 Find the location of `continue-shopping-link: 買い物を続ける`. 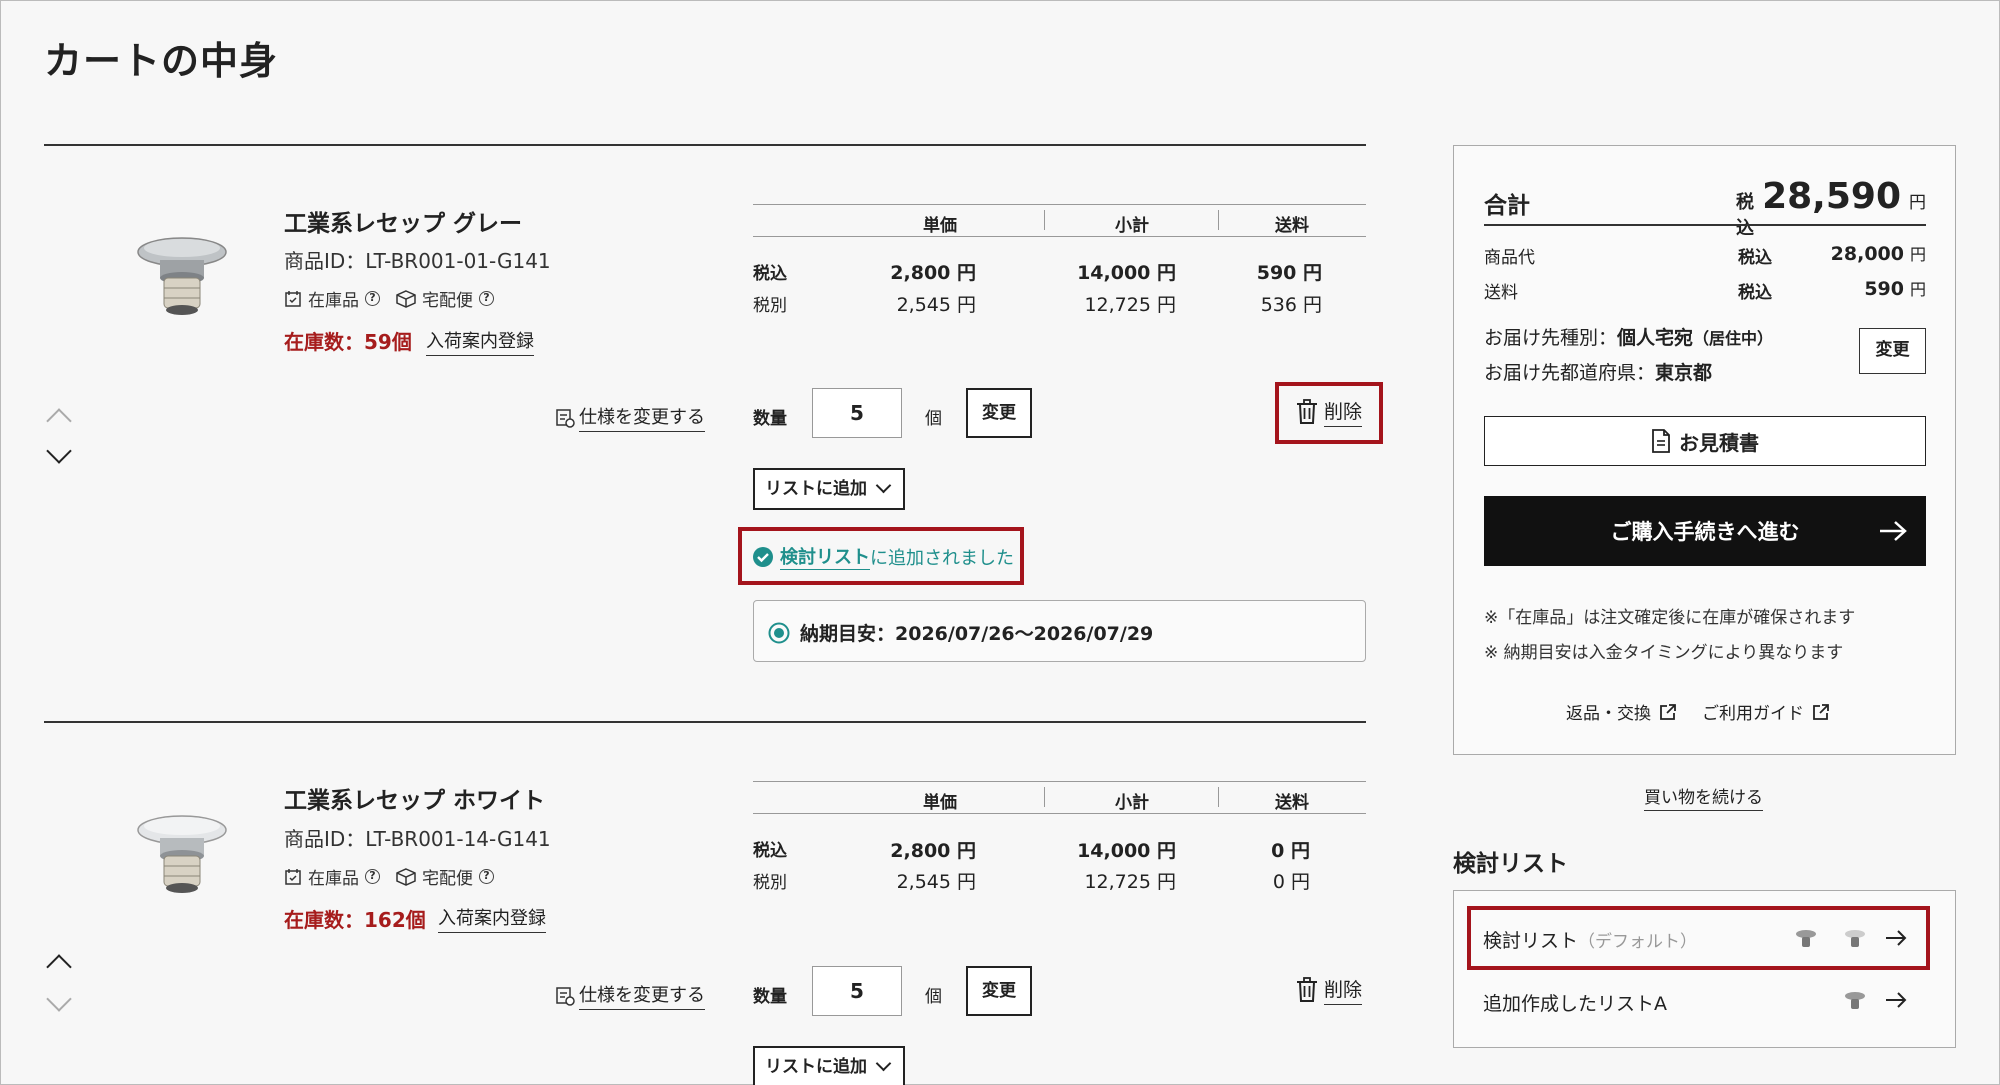

continue-shopping-link: 買い物を続ける is located at coordinates (1703, 797).